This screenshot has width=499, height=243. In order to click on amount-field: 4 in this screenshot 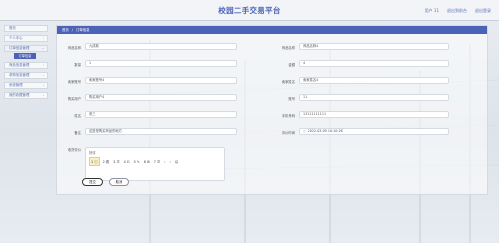, I will do `click(374, 63)`.